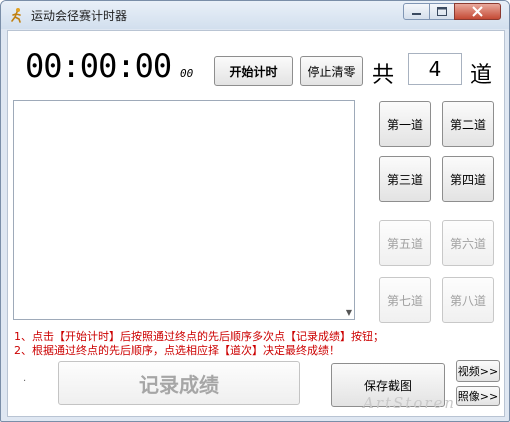 This screenshot has width=510, height=422. I want to click on lane-1-button: 第一道, so click(405, 124).